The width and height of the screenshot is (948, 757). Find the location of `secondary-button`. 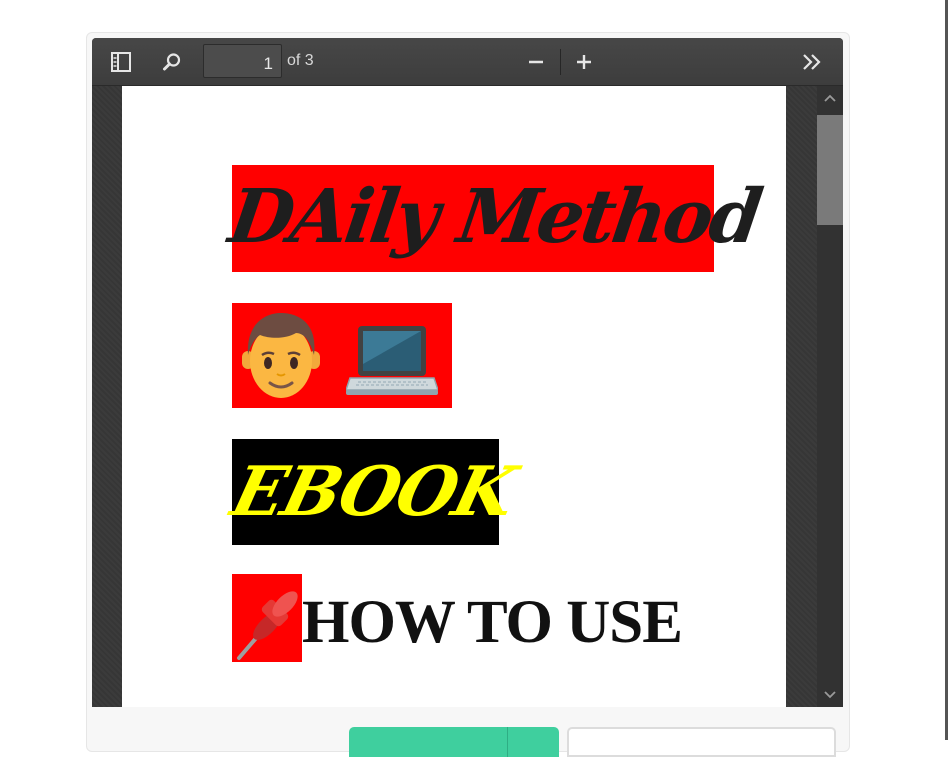

secondary-button is located at coordinates (701, 742).